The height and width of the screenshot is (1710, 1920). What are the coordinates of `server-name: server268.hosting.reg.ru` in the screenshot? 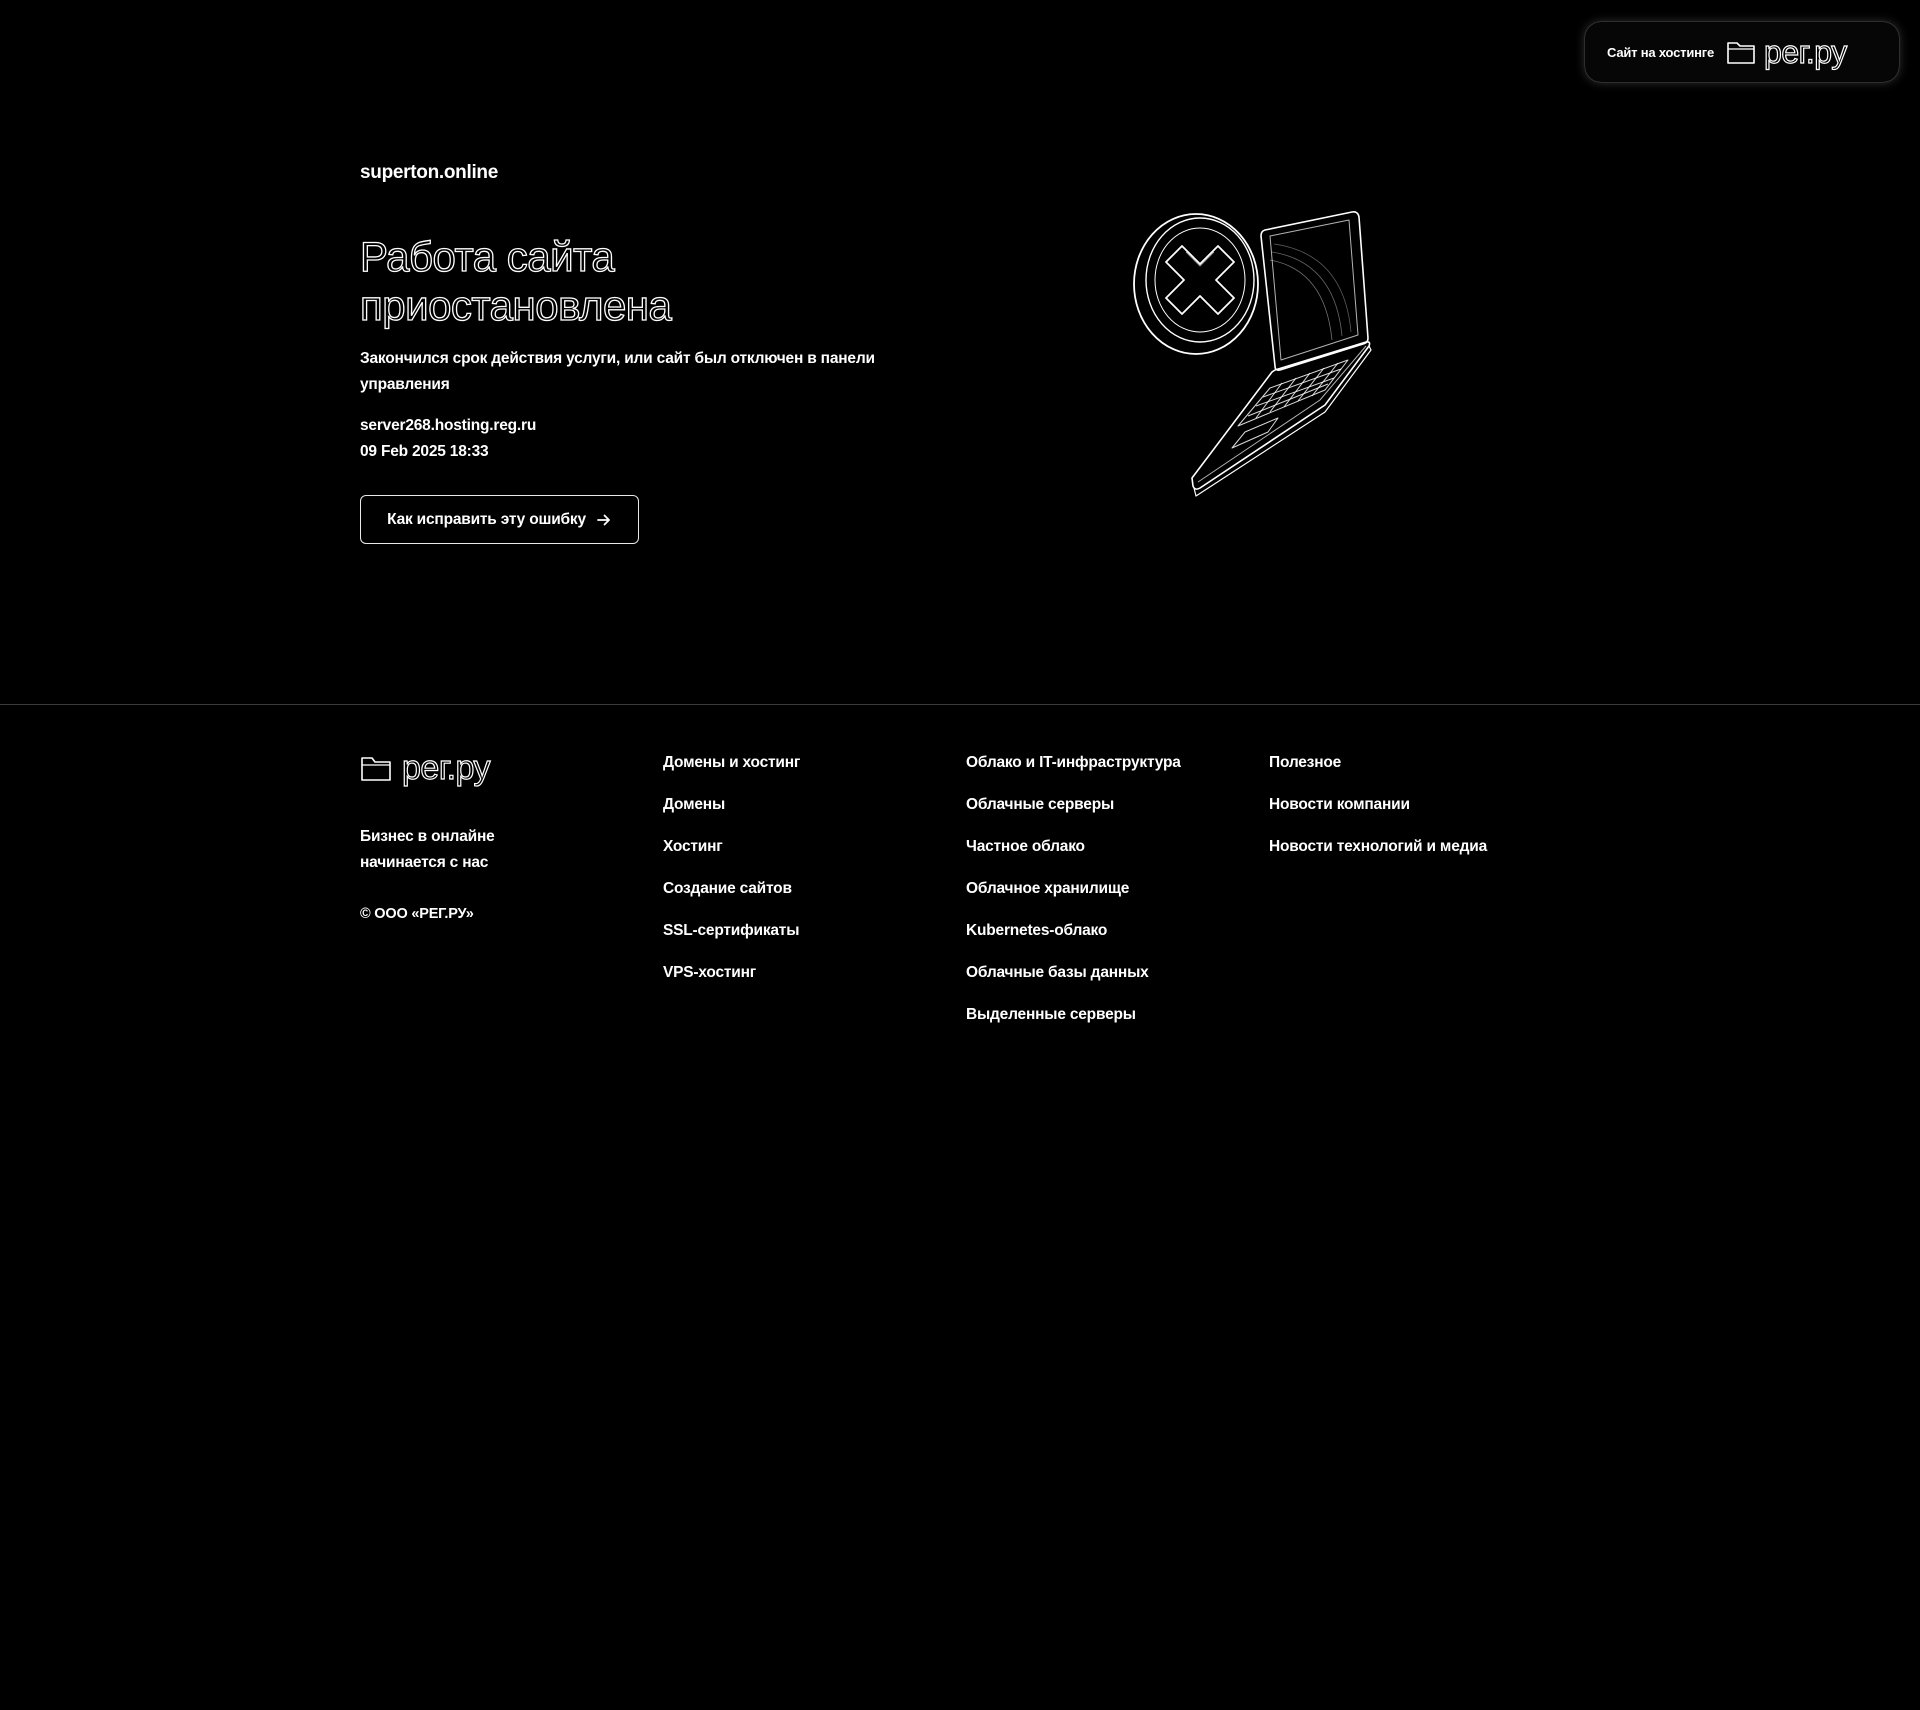 It's located at (448, 425).